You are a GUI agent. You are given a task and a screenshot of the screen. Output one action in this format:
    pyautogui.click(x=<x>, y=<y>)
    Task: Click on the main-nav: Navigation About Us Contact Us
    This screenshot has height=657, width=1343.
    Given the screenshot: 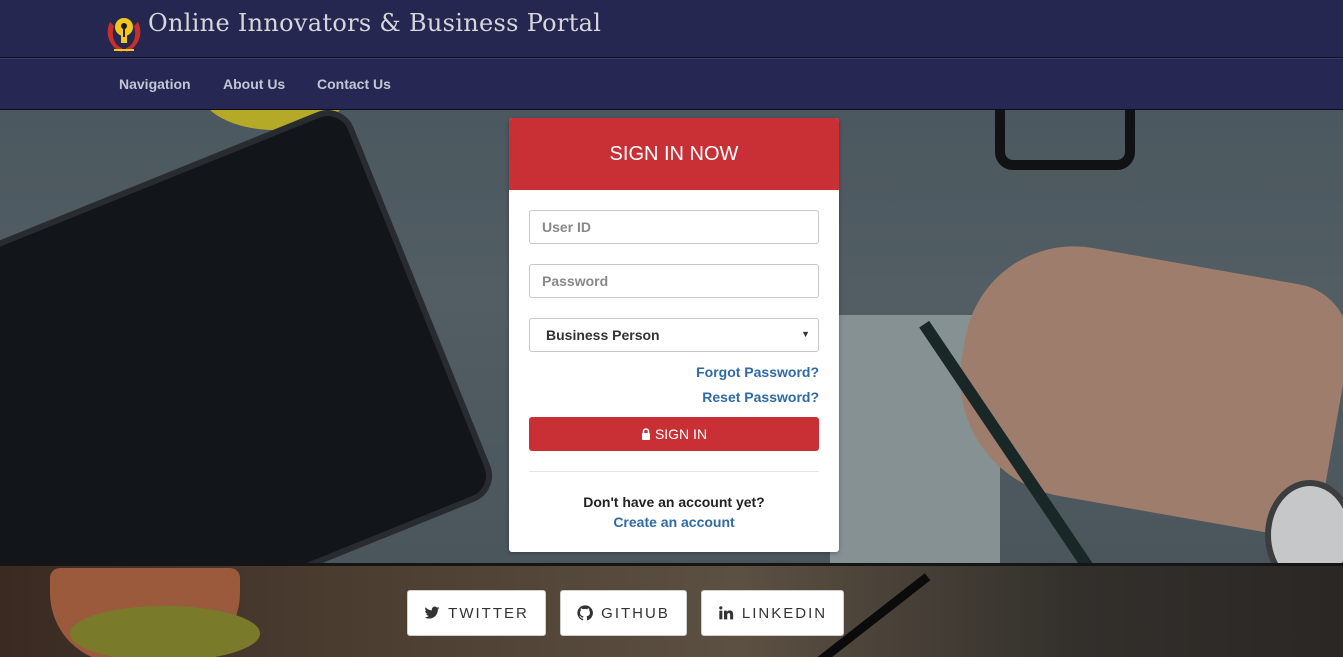 What is the action you would take?
    pyautogui.click(x=671, y=84)
    